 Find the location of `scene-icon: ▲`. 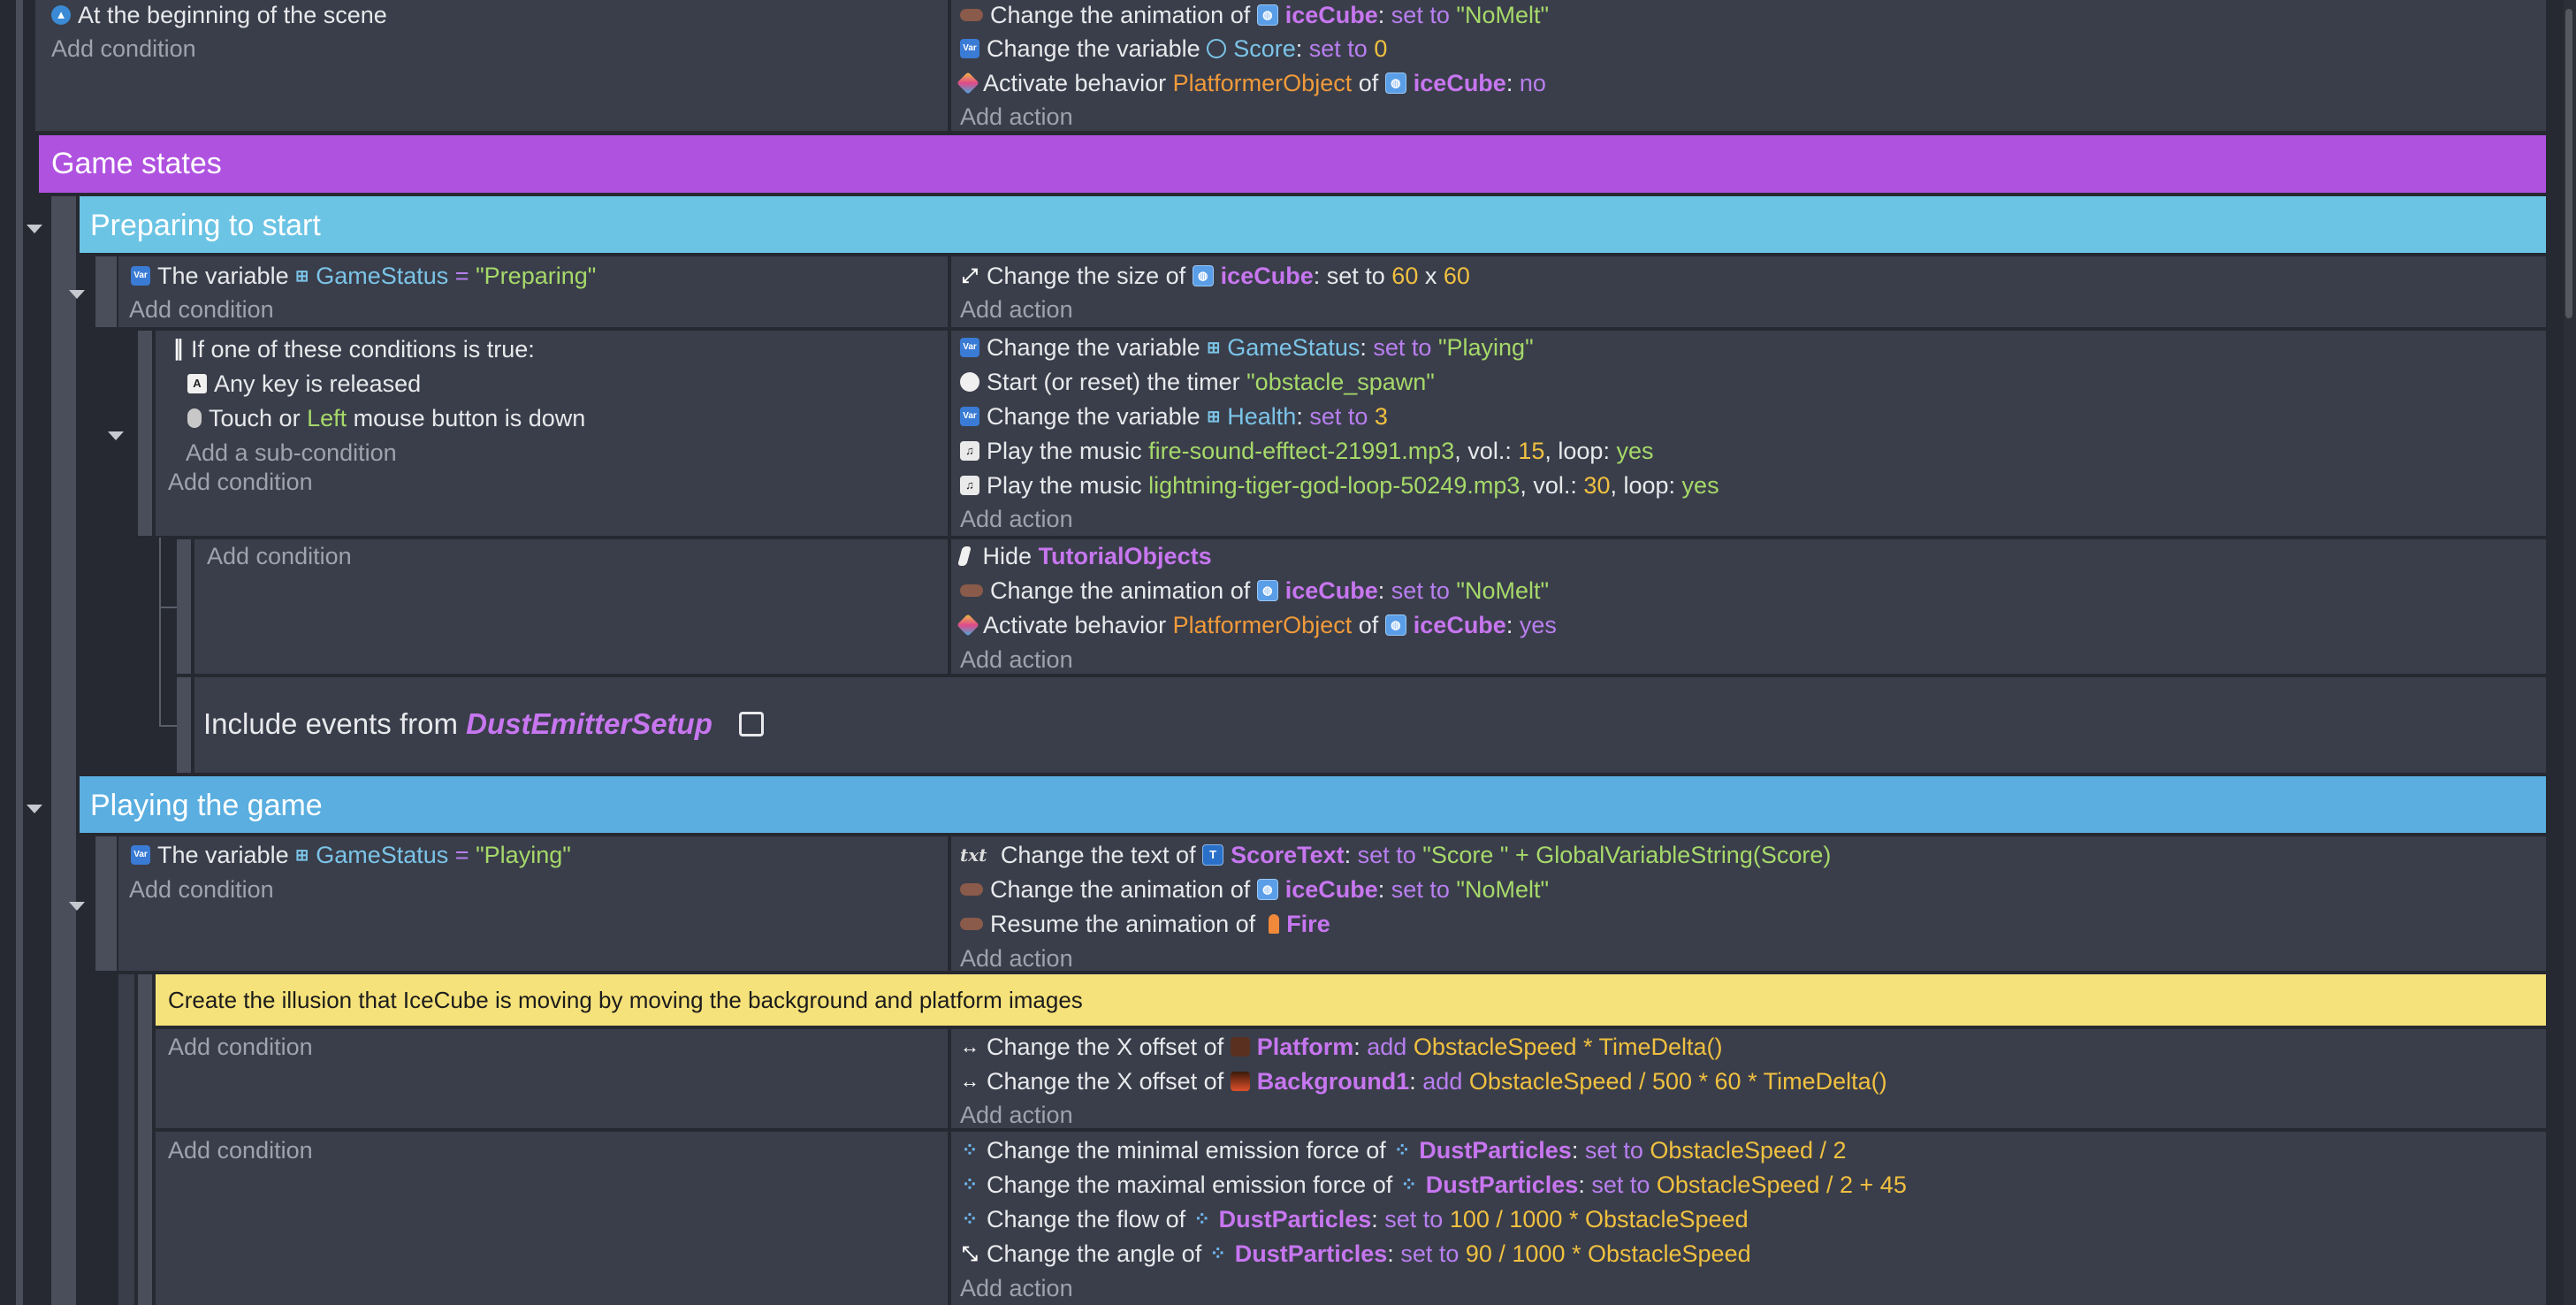

scene-icon: ▲ is located at coordinates (61, 15).